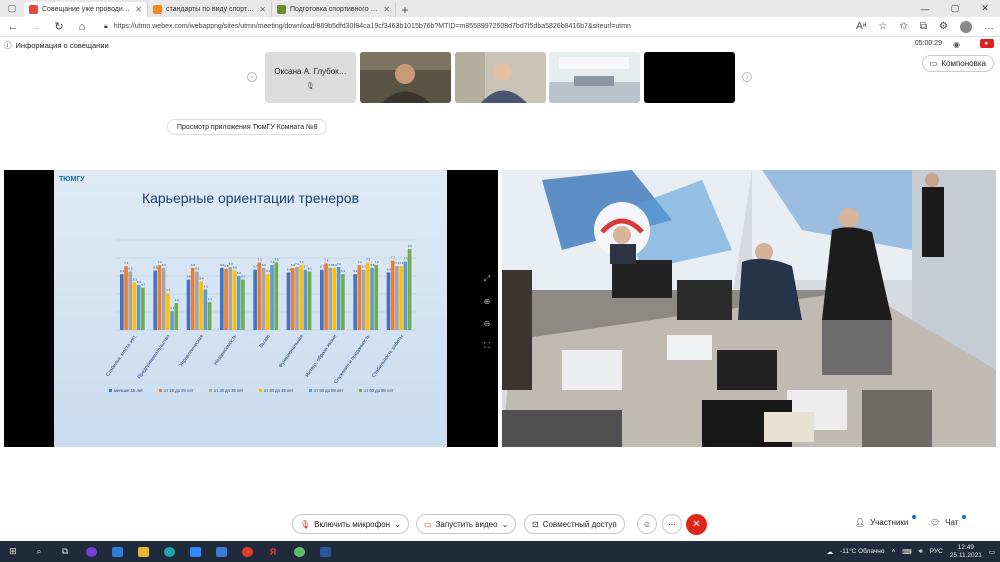  I want to click on tab-actions-icon: ▢, so click(12, 8).